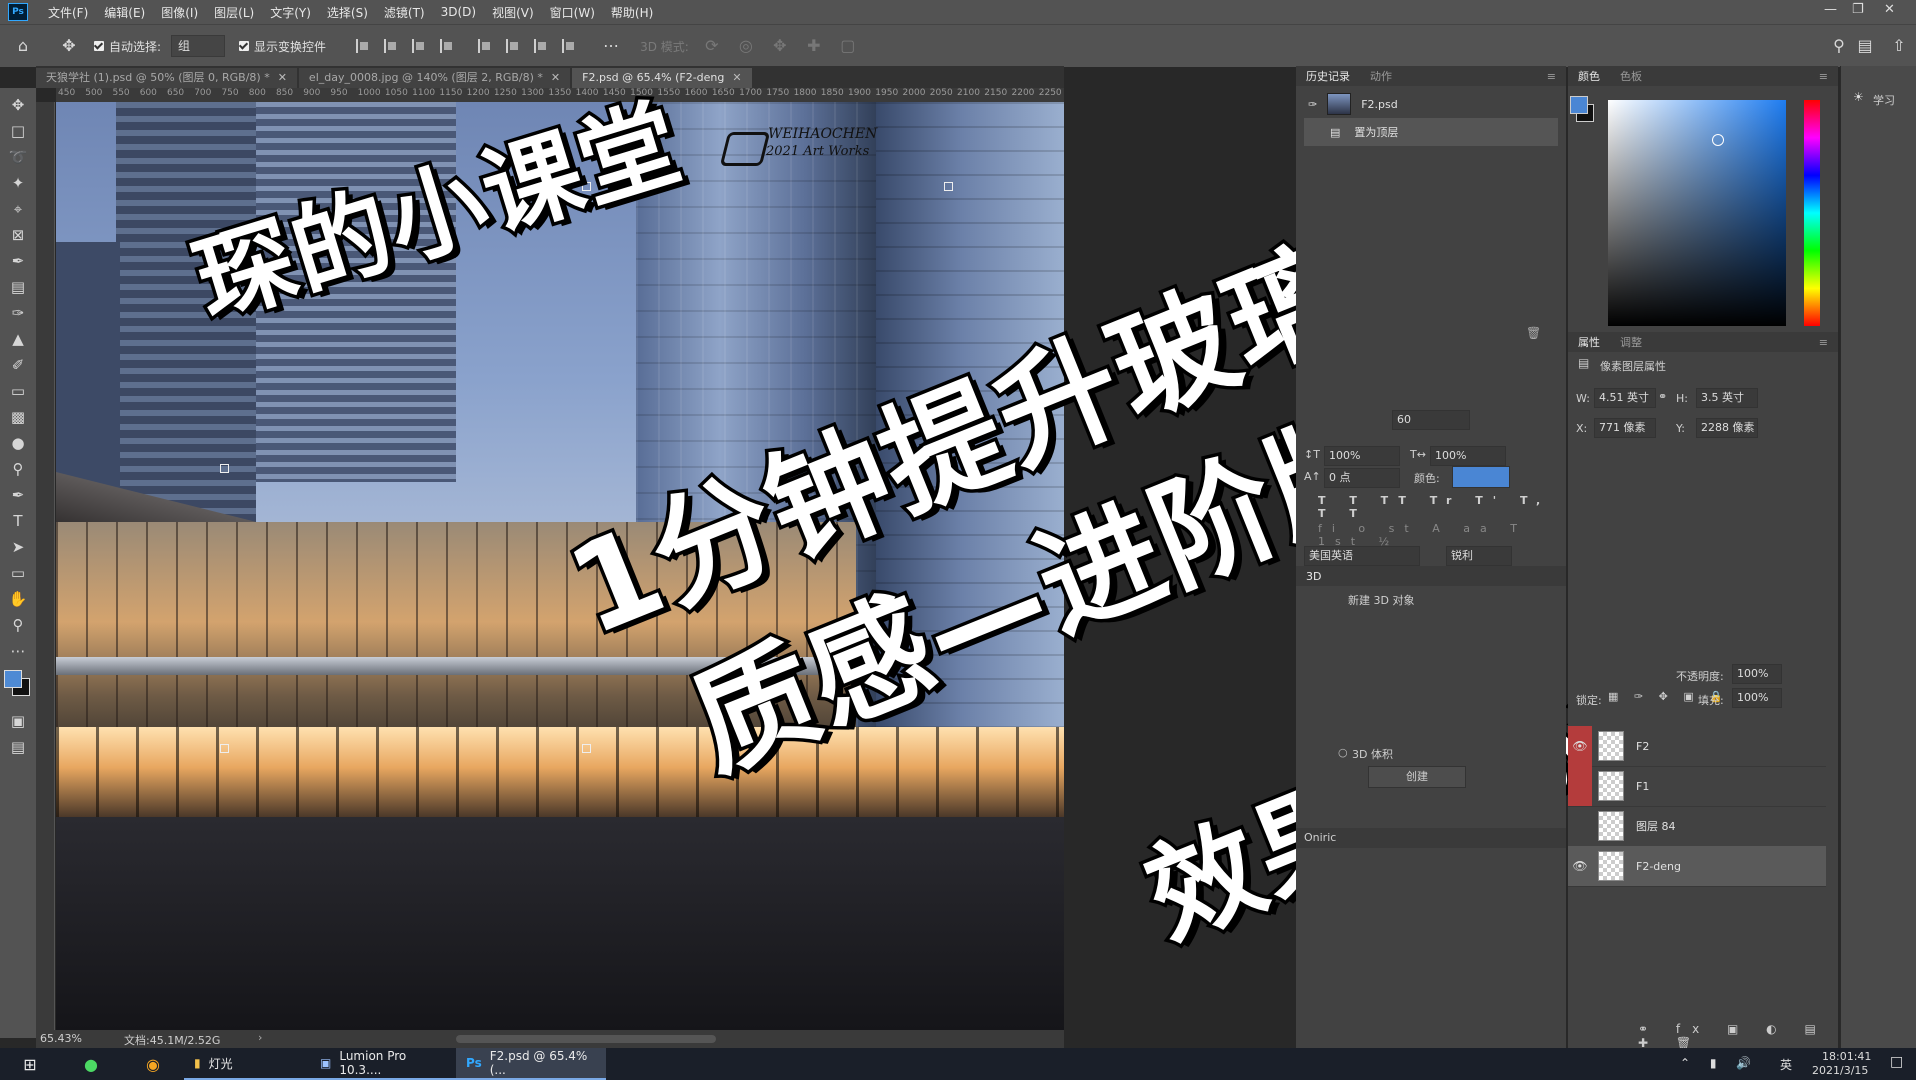  What do you see at coordinates (404, 12) in the screenshot?
I see `menu-filter: 滤镜(T)` at bounding box center [404, 12].